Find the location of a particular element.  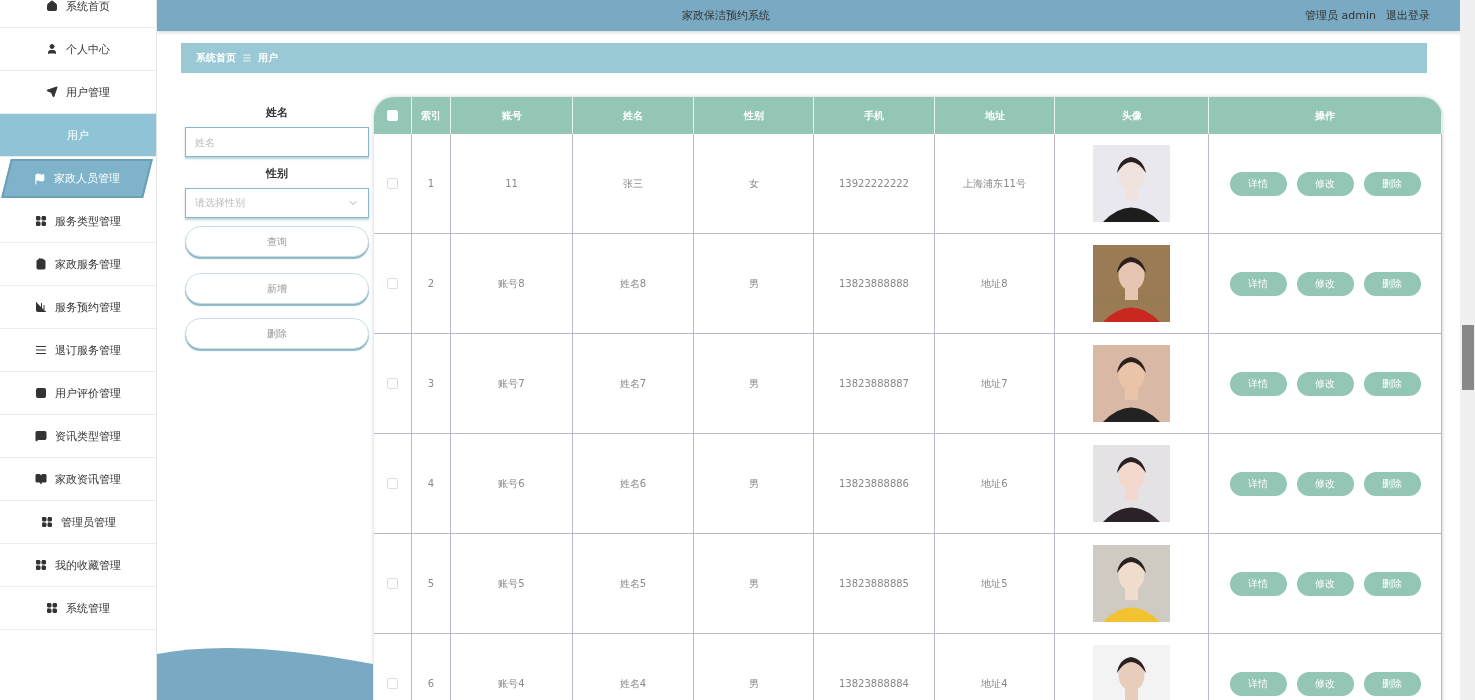

action-button: 删除 is located at coordinates (277, 333).